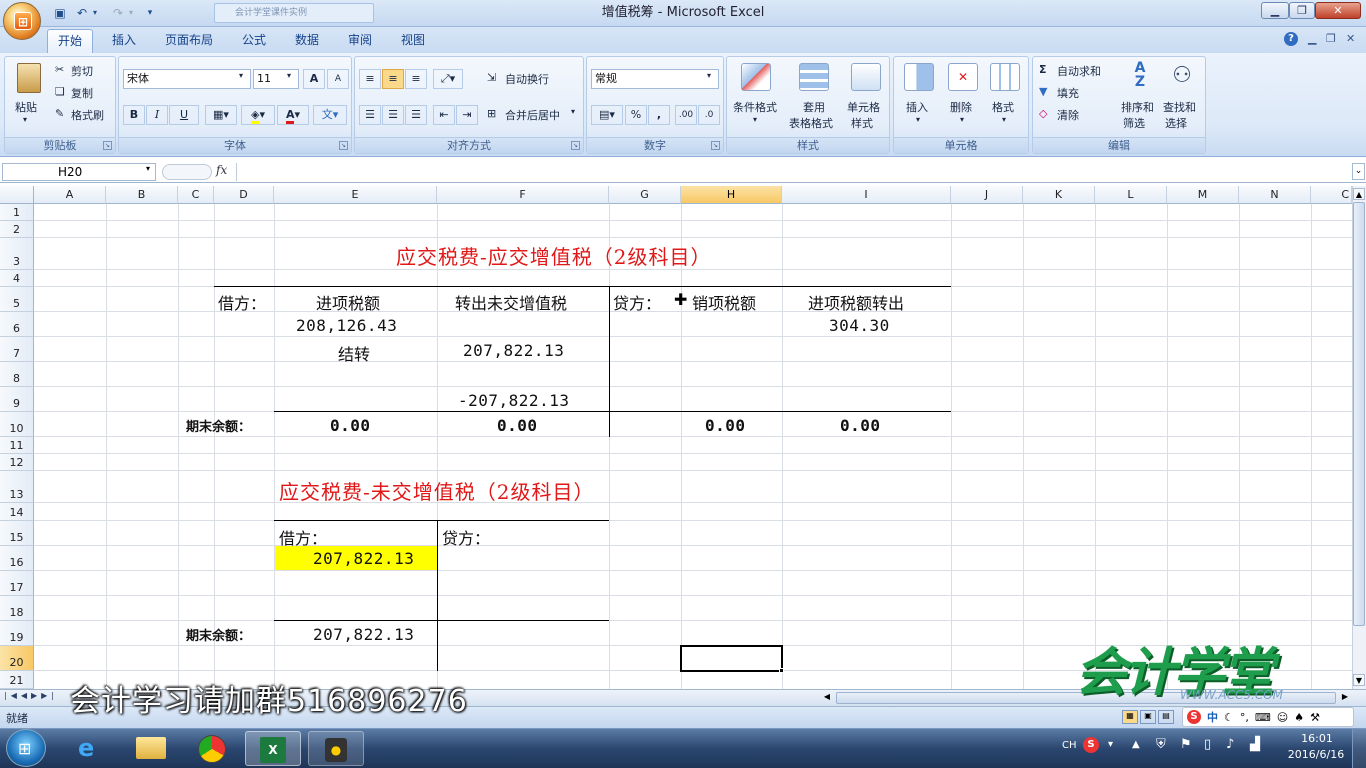 The image size is (1366, 768). What do you see at coordinates (1161, 744) in the screenshot?
I see `shield-icon: ⛨` at bounding box center [1161, 744].